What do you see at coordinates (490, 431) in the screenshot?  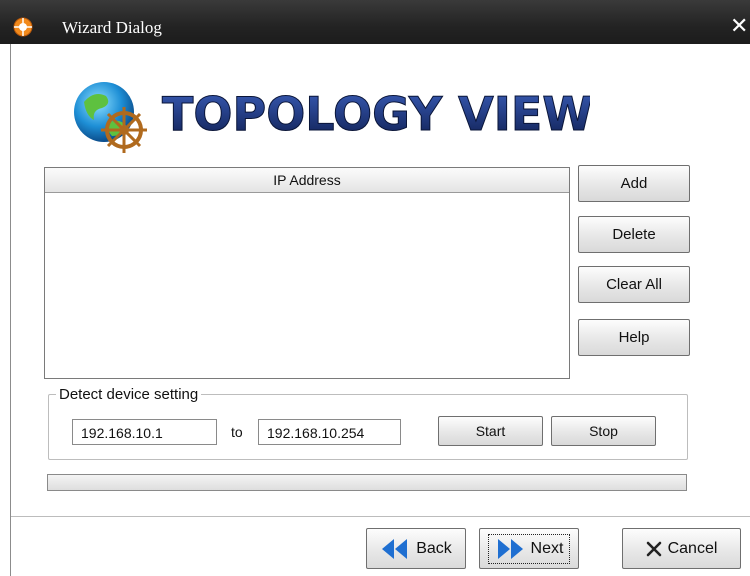 I see `start-button: Start` at bounding box center [490, 431].